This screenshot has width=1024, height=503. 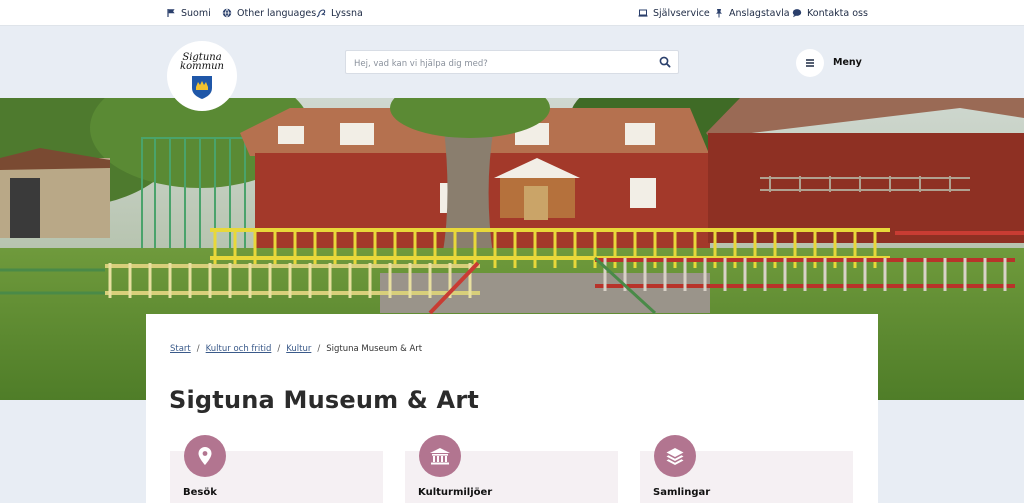 What do you see at coordinates (227, 13) in the screenshot?
I see `globe-icon` at bounding box center [227, 13].